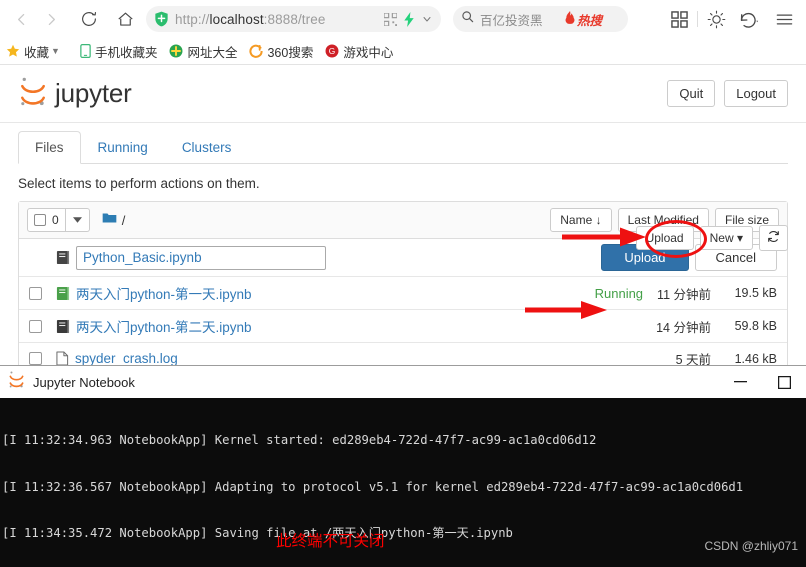 The height and width of the screenshot is (567, 806). I want to click on svg-text: G, so click(332, 51).